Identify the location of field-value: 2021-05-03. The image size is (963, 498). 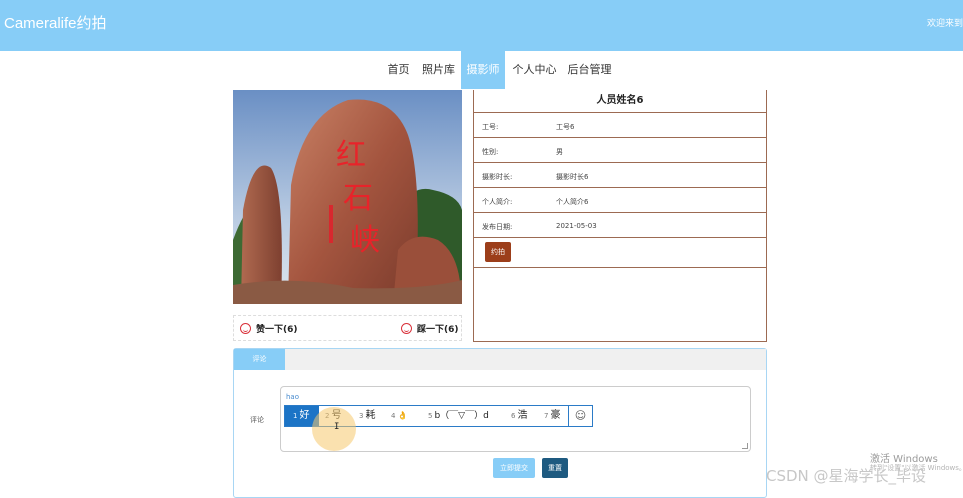
(576, 226).